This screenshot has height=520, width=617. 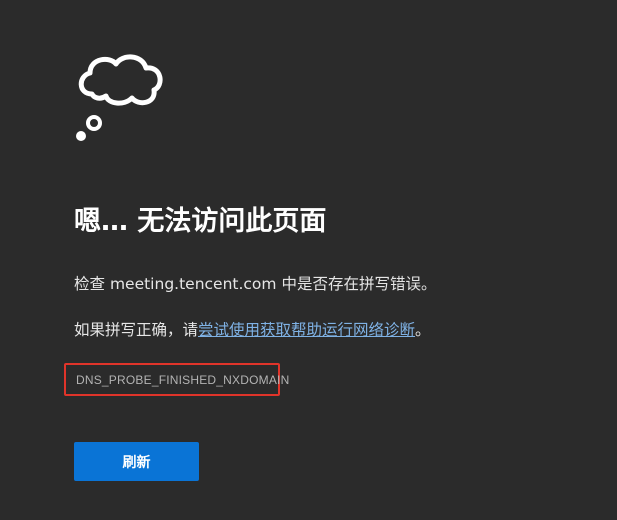 I want to click on hint-prefix: 如果拼写正确，请, so click(x=136, y=330).